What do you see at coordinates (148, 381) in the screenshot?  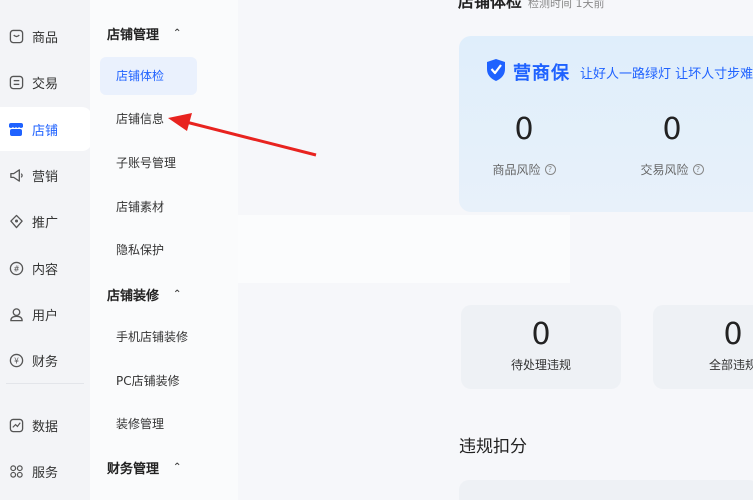 I see `menu-item-pc-decoration: PC店铺装修` at bounding box center [148, 381].